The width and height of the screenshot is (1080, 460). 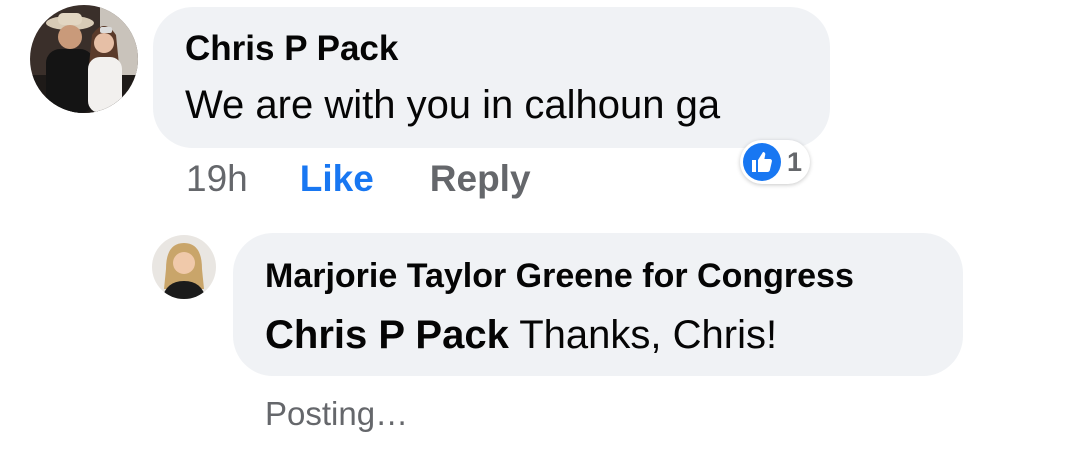 What do you see at coordinates (217, 179) in the screenshot?
I see `comment-timestamp: 19h` at bounding box center [217, 179].